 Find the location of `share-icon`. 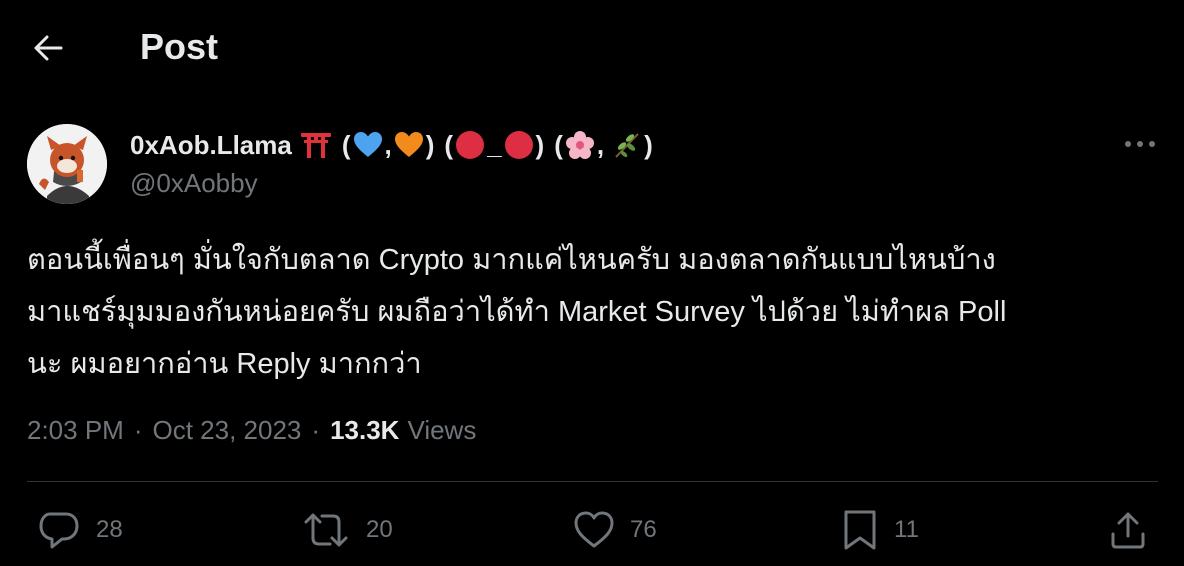

share-icon is located at coordinates (1128, 530).